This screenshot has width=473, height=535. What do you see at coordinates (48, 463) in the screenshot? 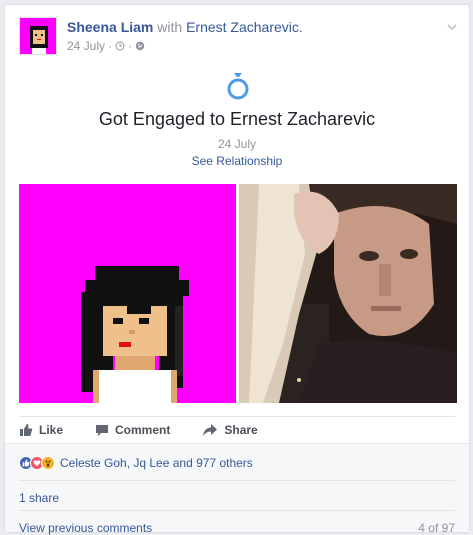
I see `wow-reaction-icon` at bounding box center [48, 463].